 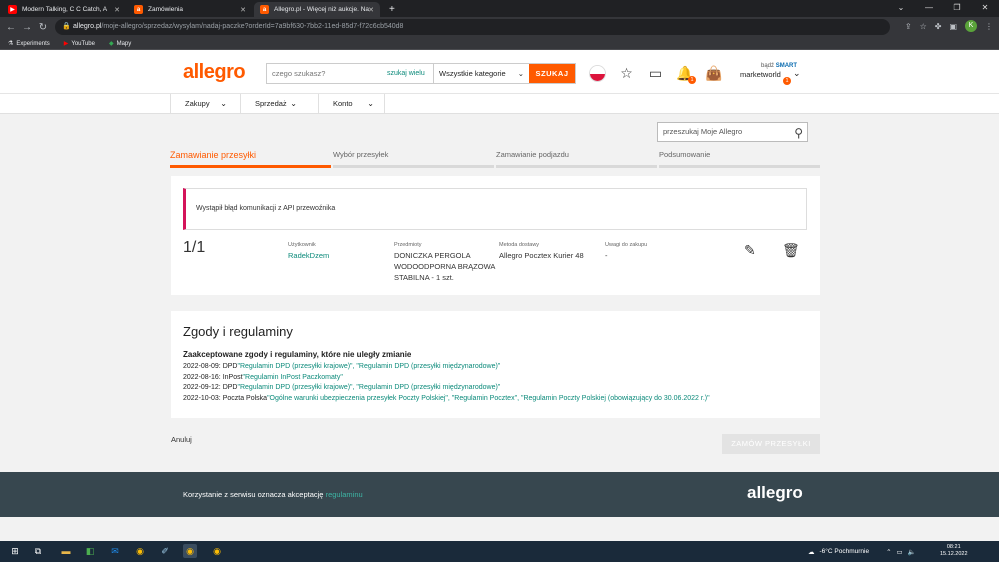 I want to click on search-button: SZUKAJ, so click(x=552, y=73).